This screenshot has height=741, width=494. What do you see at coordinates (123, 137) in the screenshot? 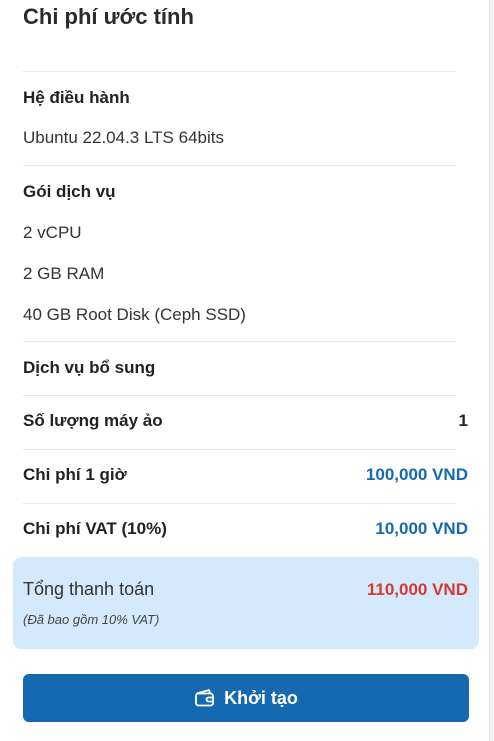
I see `os-value: Ubuntu 22.04.3 LTS 64bits` at bounding box center [123, 137].